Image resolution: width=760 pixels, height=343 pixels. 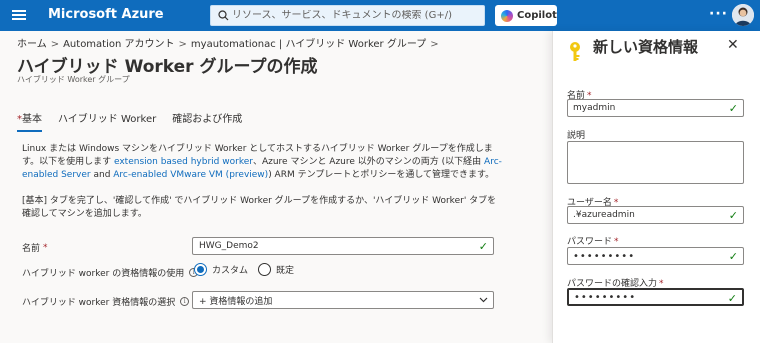 What do you see at coordinates (354, 15) in the screenshot?
I see `search-input` at bounding box center [354, 15].